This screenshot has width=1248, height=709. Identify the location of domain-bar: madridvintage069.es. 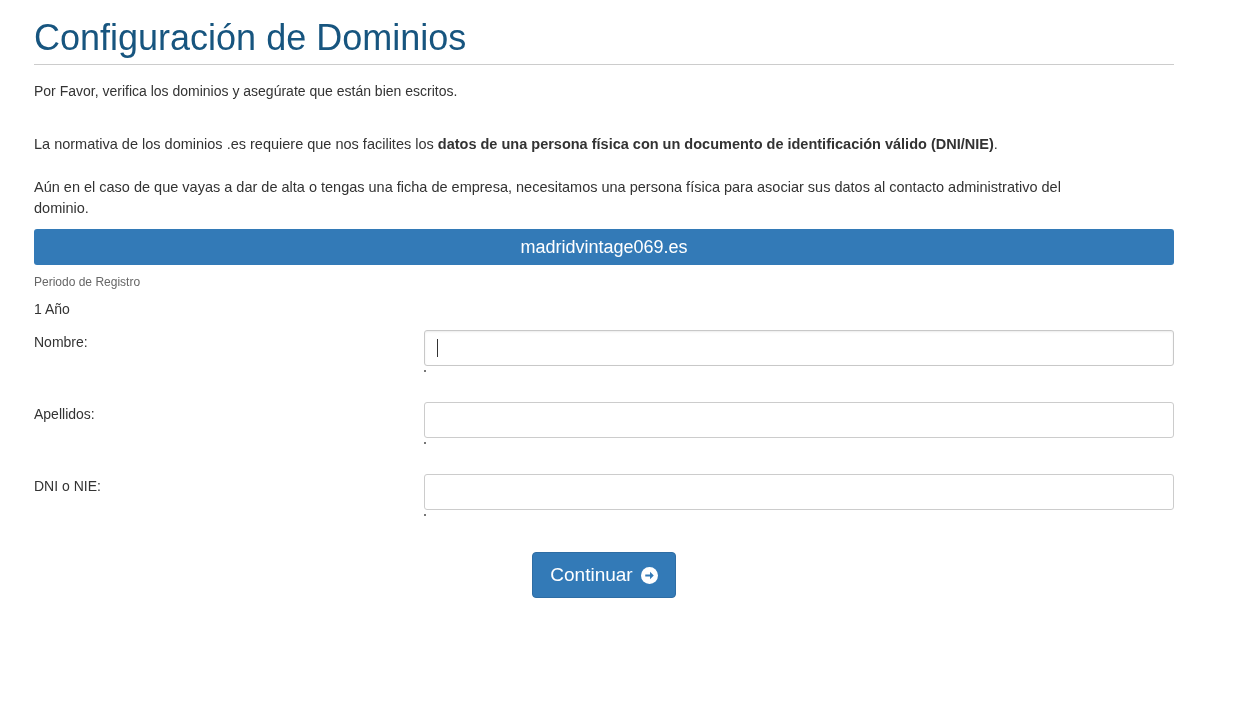
(604, 247).